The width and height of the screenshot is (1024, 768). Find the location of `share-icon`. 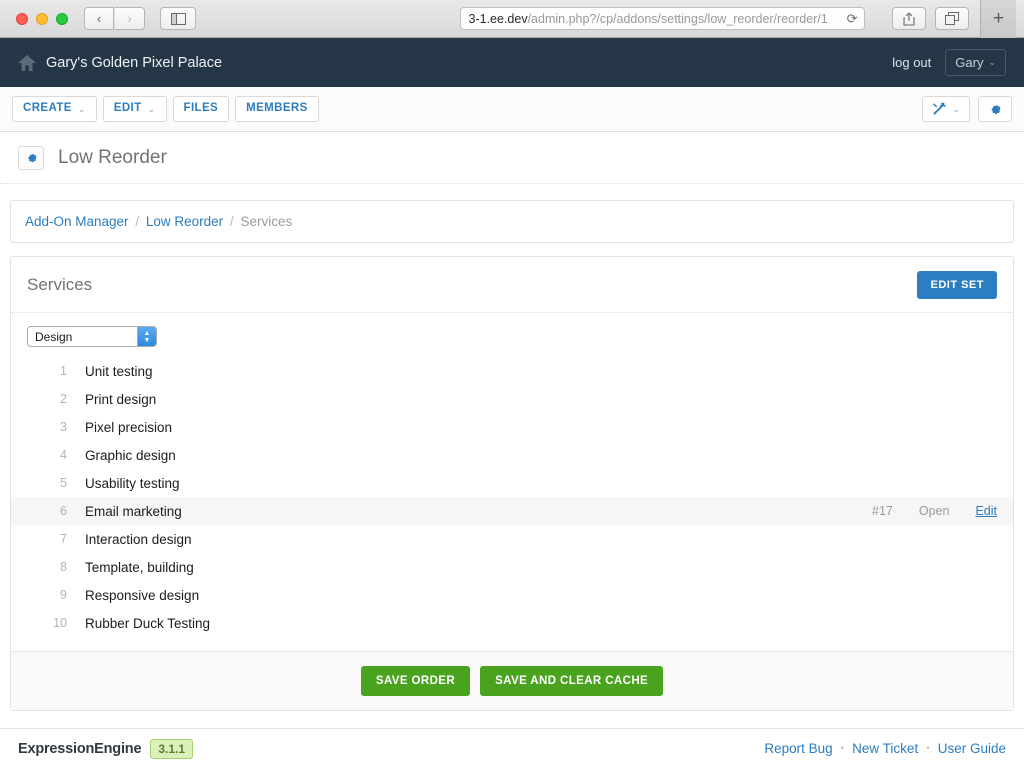

share-icon is located at coordinates (909, 18).